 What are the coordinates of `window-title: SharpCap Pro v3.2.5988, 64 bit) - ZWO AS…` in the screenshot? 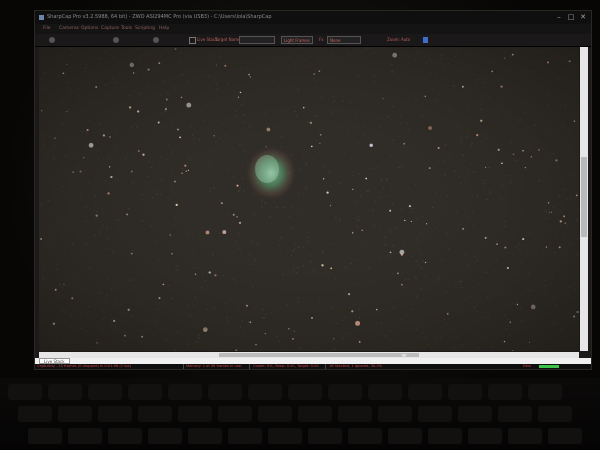 It's located at (159, 17).